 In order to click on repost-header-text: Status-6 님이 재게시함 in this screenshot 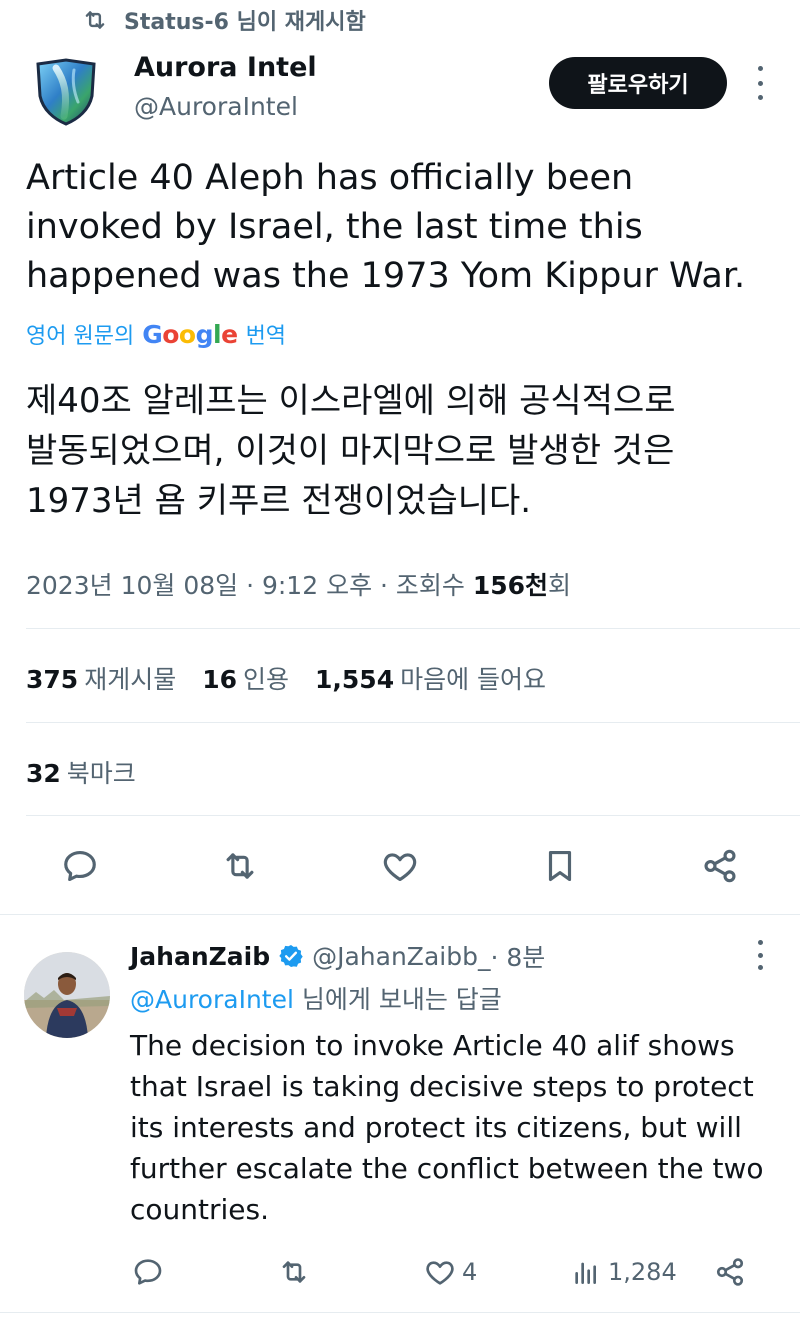, I will do `click(245, 22)`.